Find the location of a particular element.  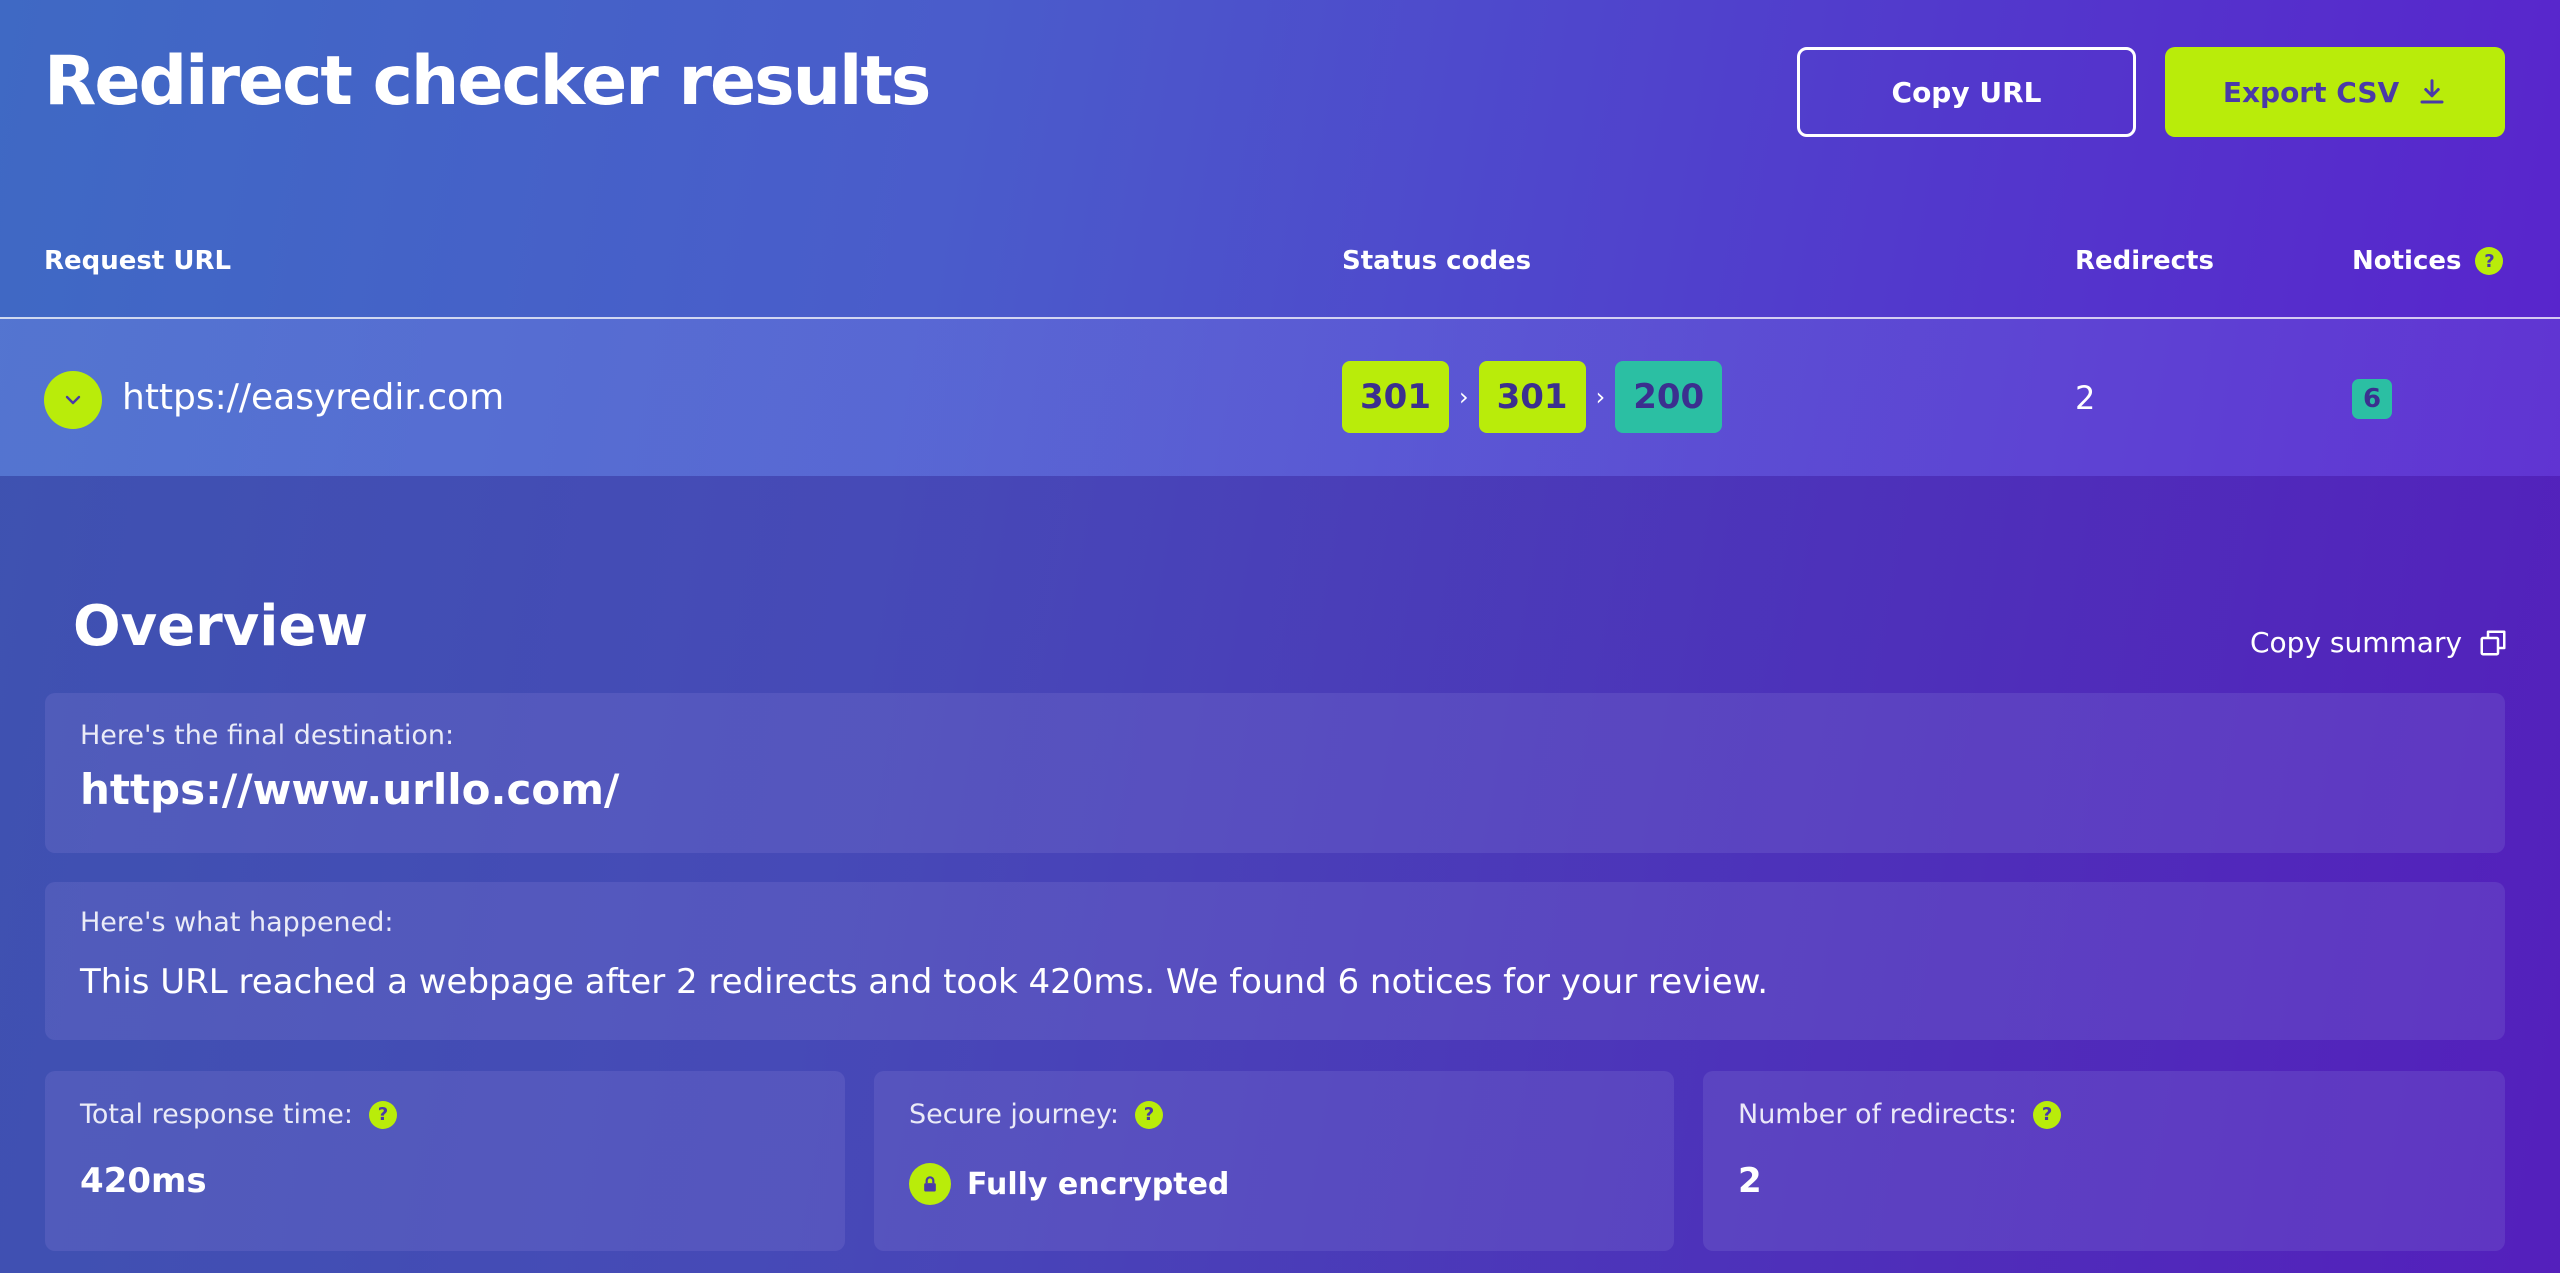

copy-url-button: Copy URL is located at coordinates (1966, 92).